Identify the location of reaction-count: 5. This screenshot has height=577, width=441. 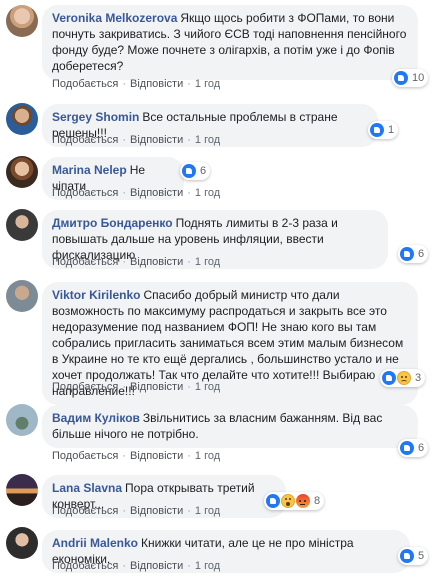
(421, 556).